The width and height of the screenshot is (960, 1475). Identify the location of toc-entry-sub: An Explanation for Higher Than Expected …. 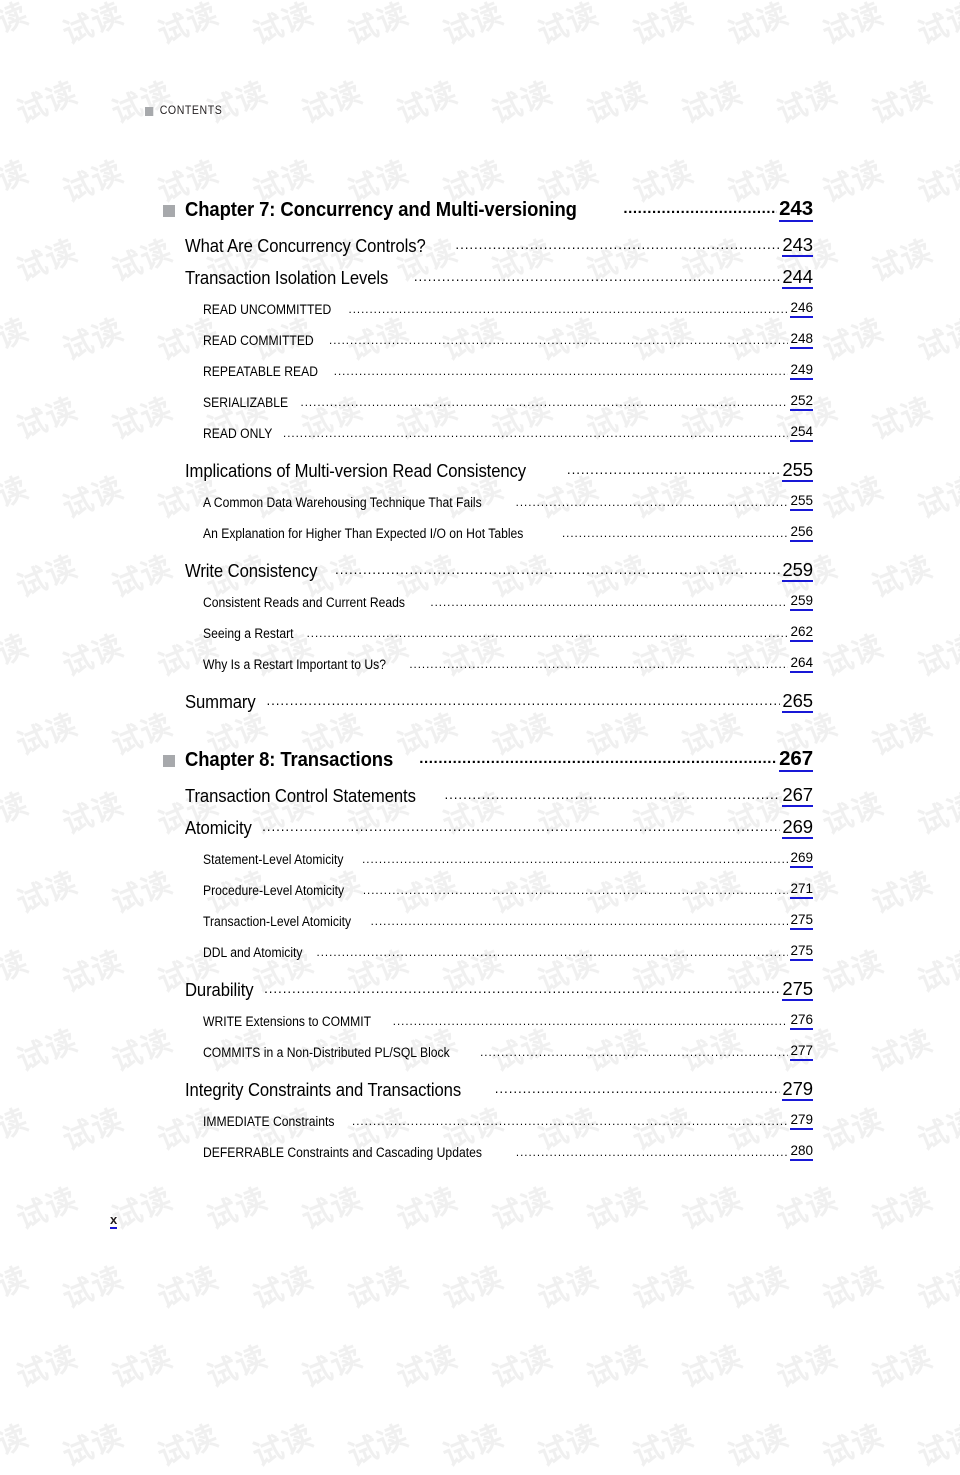
(480, 533).